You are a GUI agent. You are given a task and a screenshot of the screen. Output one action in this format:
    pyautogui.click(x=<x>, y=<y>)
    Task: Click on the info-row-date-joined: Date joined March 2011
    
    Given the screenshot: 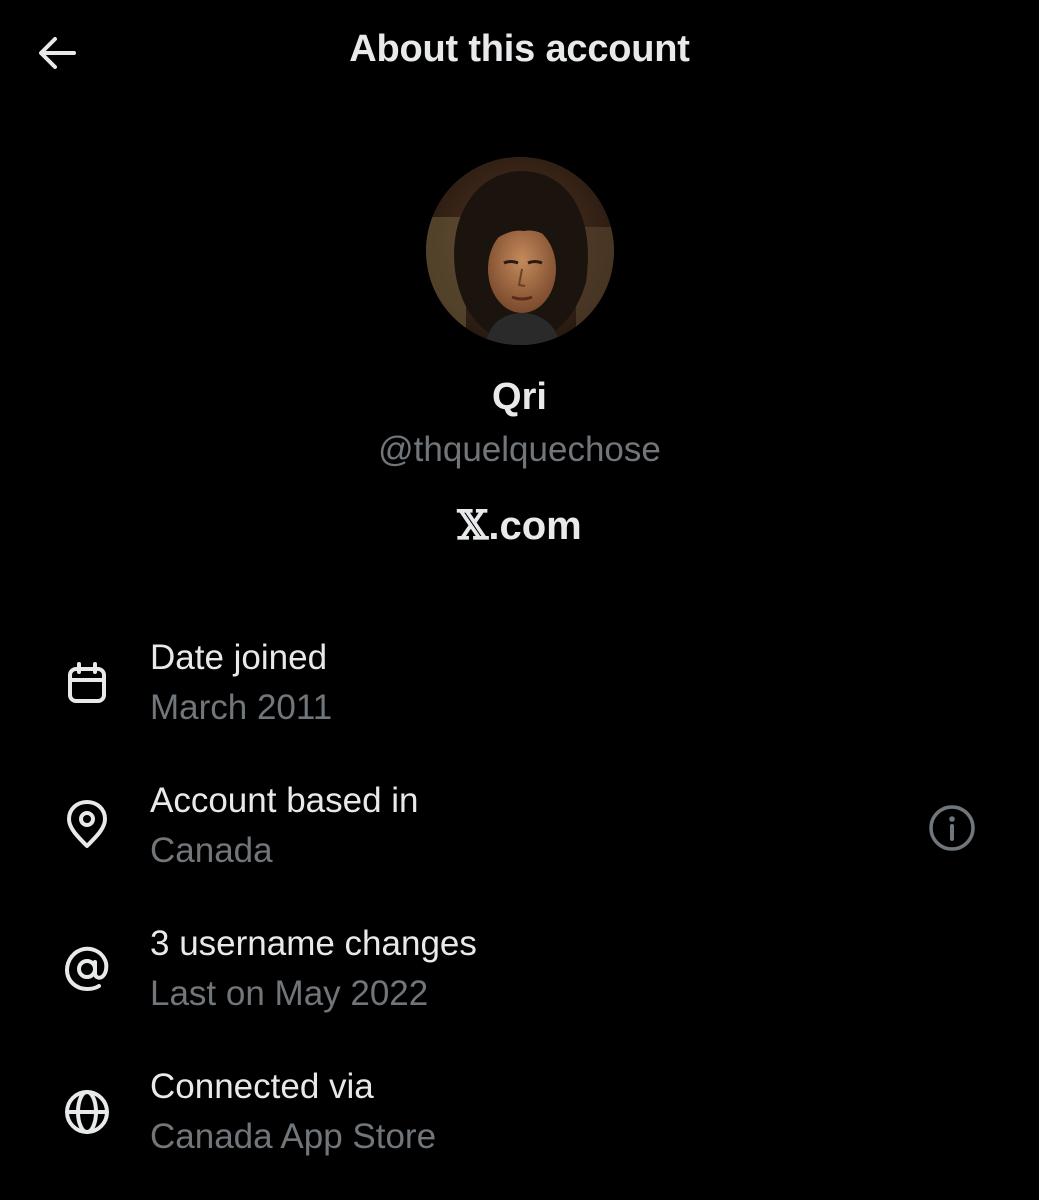 What is the action you would take?
    pyautogui.click(x=519, y=690)
    